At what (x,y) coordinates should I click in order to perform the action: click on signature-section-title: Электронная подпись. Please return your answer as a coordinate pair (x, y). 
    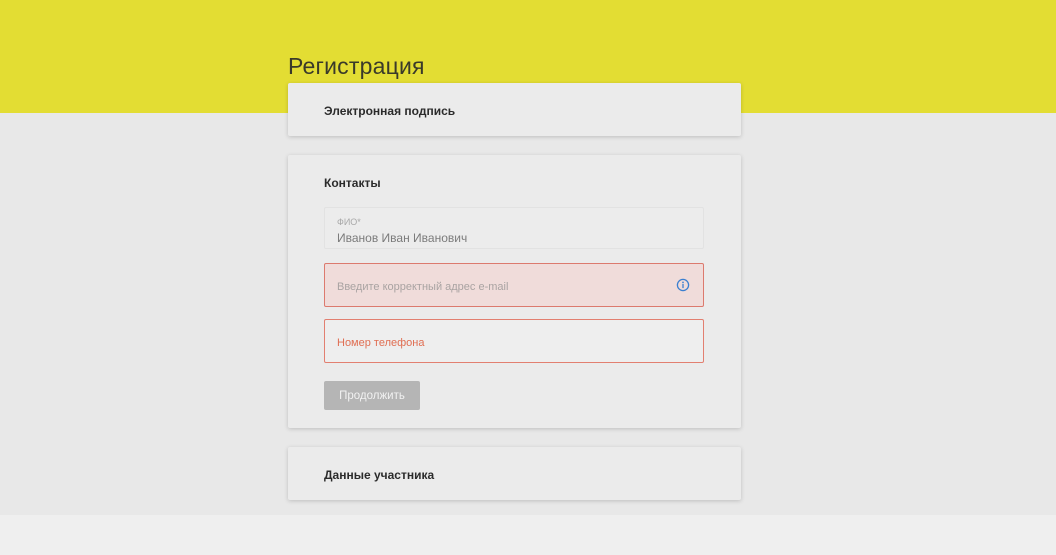
    Looking at the image, I should click on (390, 111).